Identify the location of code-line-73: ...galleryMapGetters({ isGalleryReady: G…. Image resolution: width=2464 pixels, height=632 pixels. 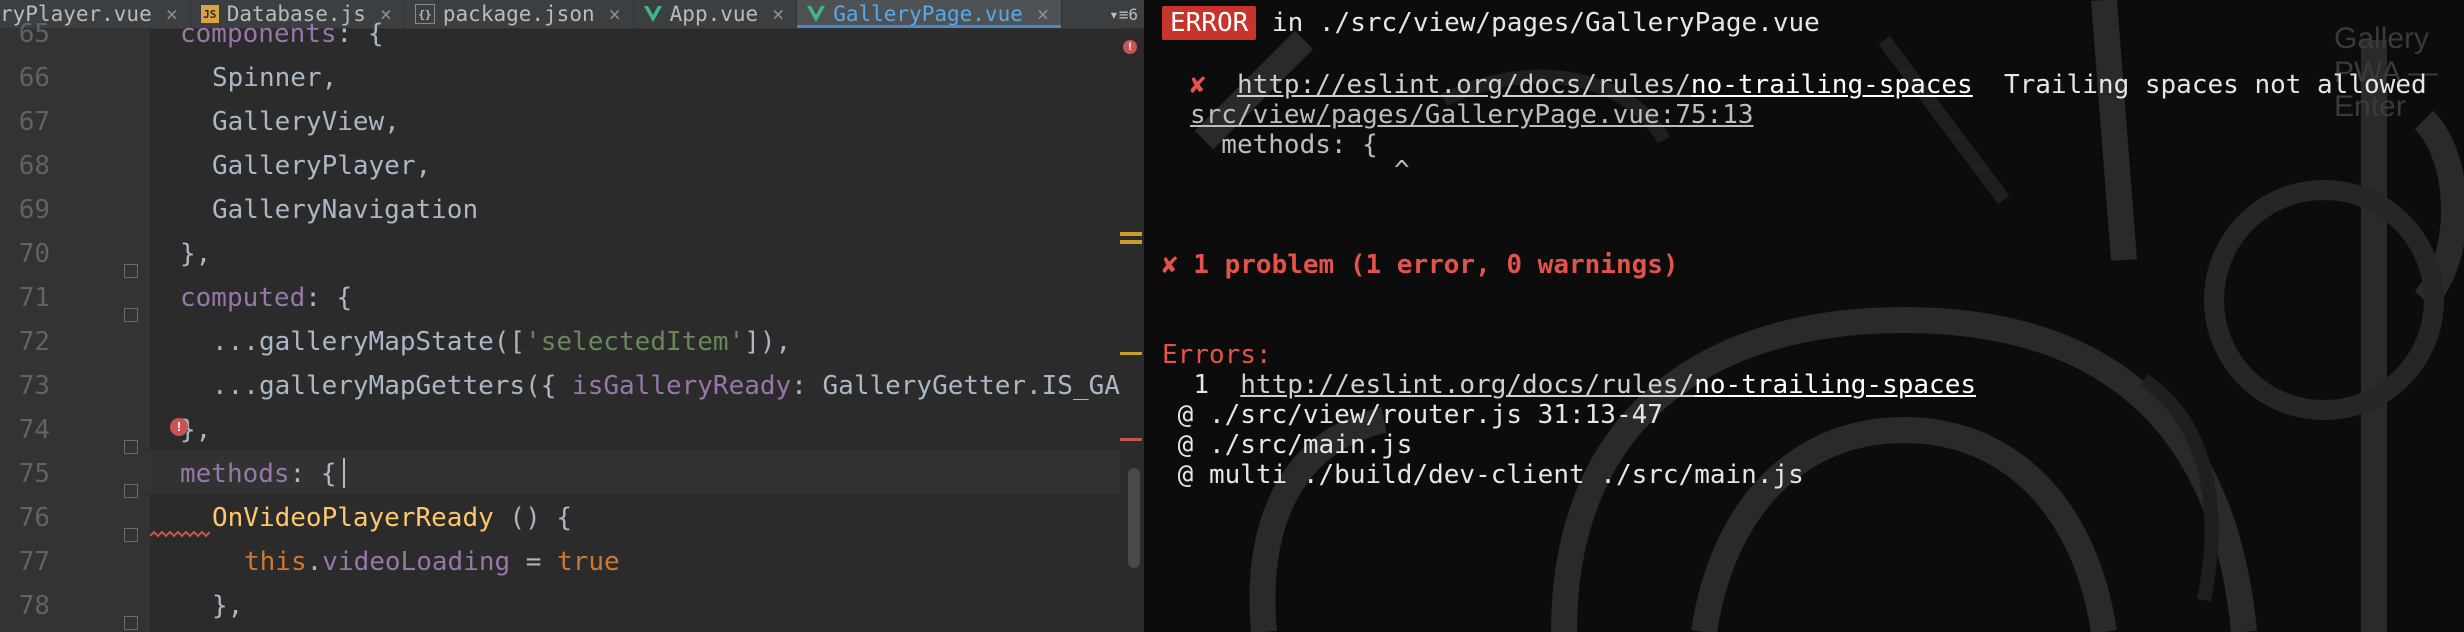
(674, 386).